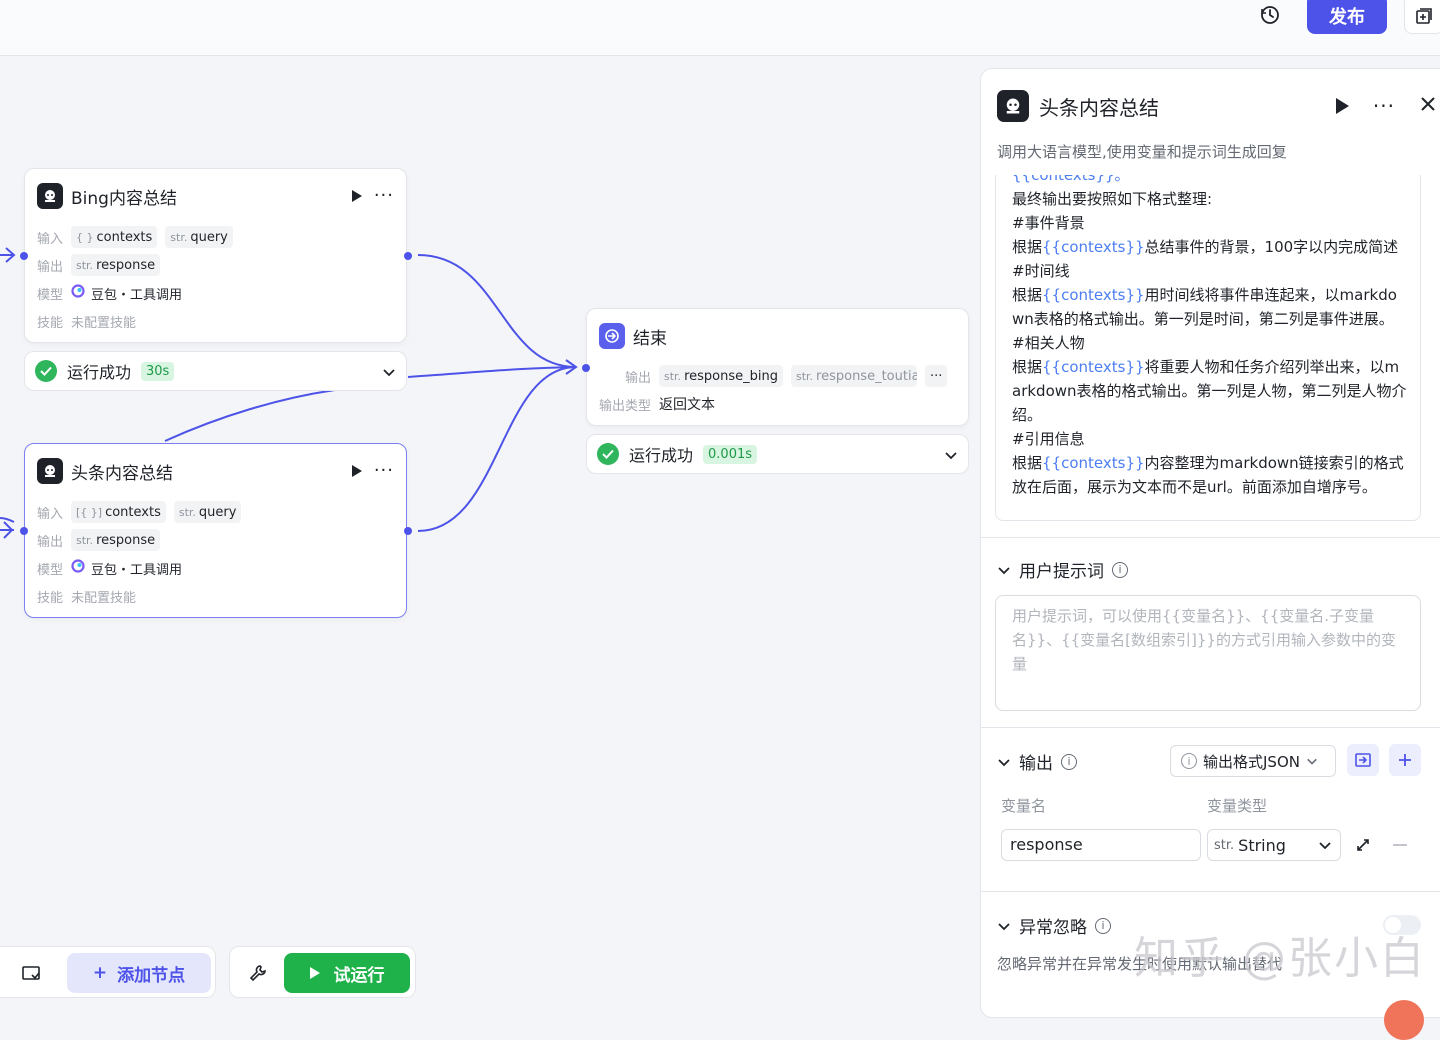  I want to click on variable-type-select: str. String, so click(1274, 845).